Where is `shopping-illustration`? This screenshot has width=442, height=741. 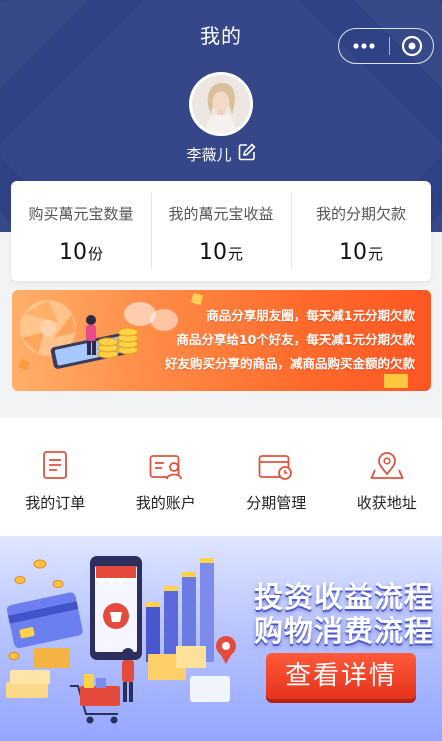 shopping-illustration is located at coordinates (121, 640).